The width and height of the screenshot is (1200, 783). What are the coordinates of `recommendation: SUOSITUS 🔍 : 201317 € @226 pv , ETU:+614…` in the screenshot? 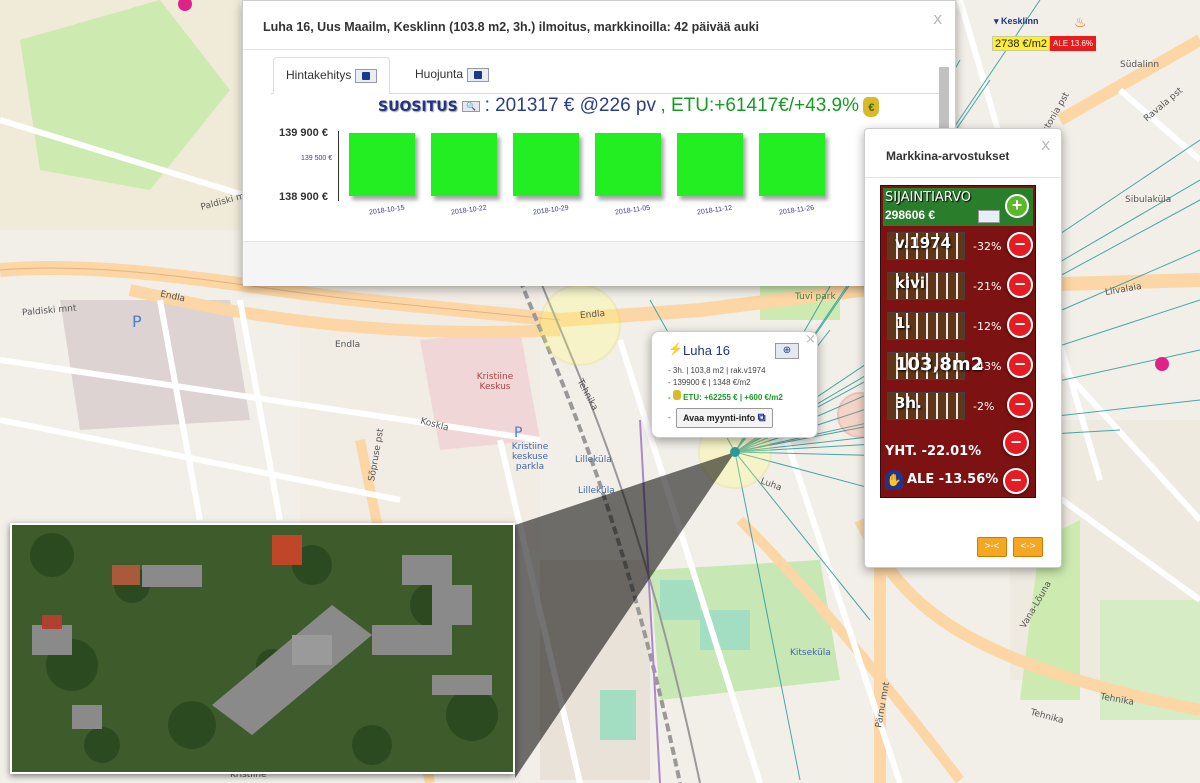 It's located at (629, 106).